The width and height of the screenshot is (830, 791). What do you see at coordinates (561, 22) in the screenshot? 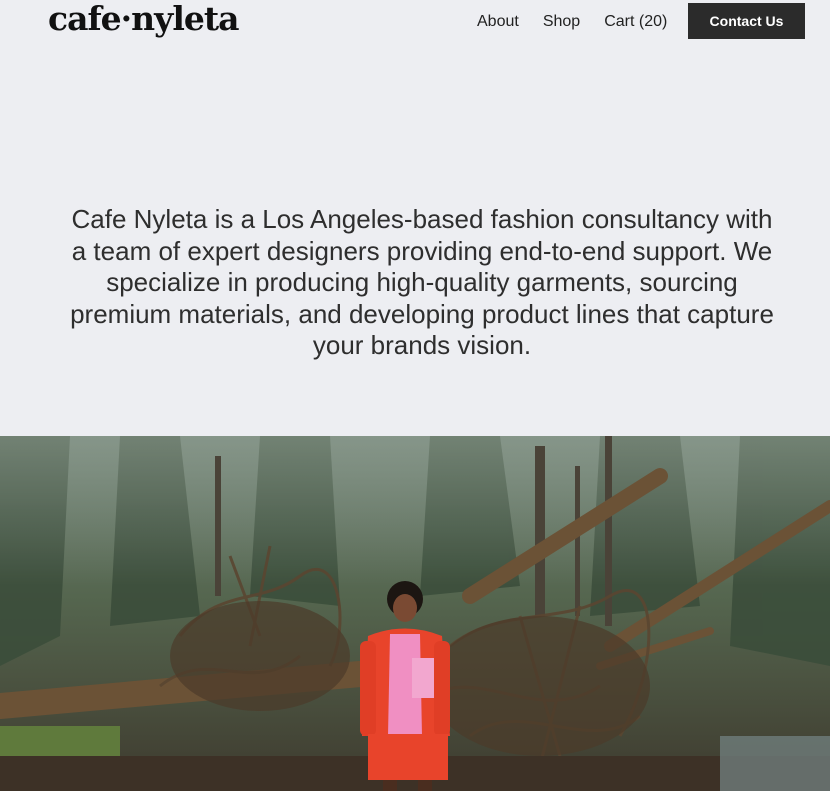
I see `nav-shop-link: Shop` at bounding box center [561, 22].